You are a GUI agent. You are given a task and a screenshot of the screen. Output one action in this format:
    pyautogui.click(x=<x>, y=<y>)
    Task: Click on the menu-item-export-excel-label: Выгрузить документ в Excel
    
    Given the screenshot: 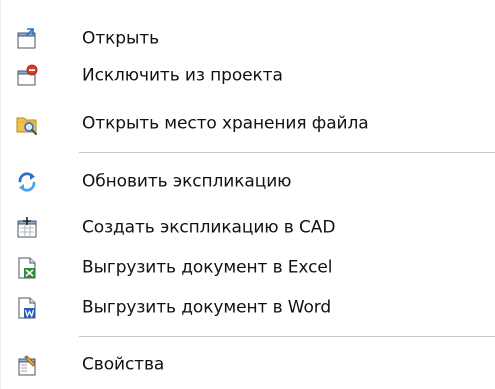 What is the action you would take?
    pyautogui.click(x=207, y=267)
    